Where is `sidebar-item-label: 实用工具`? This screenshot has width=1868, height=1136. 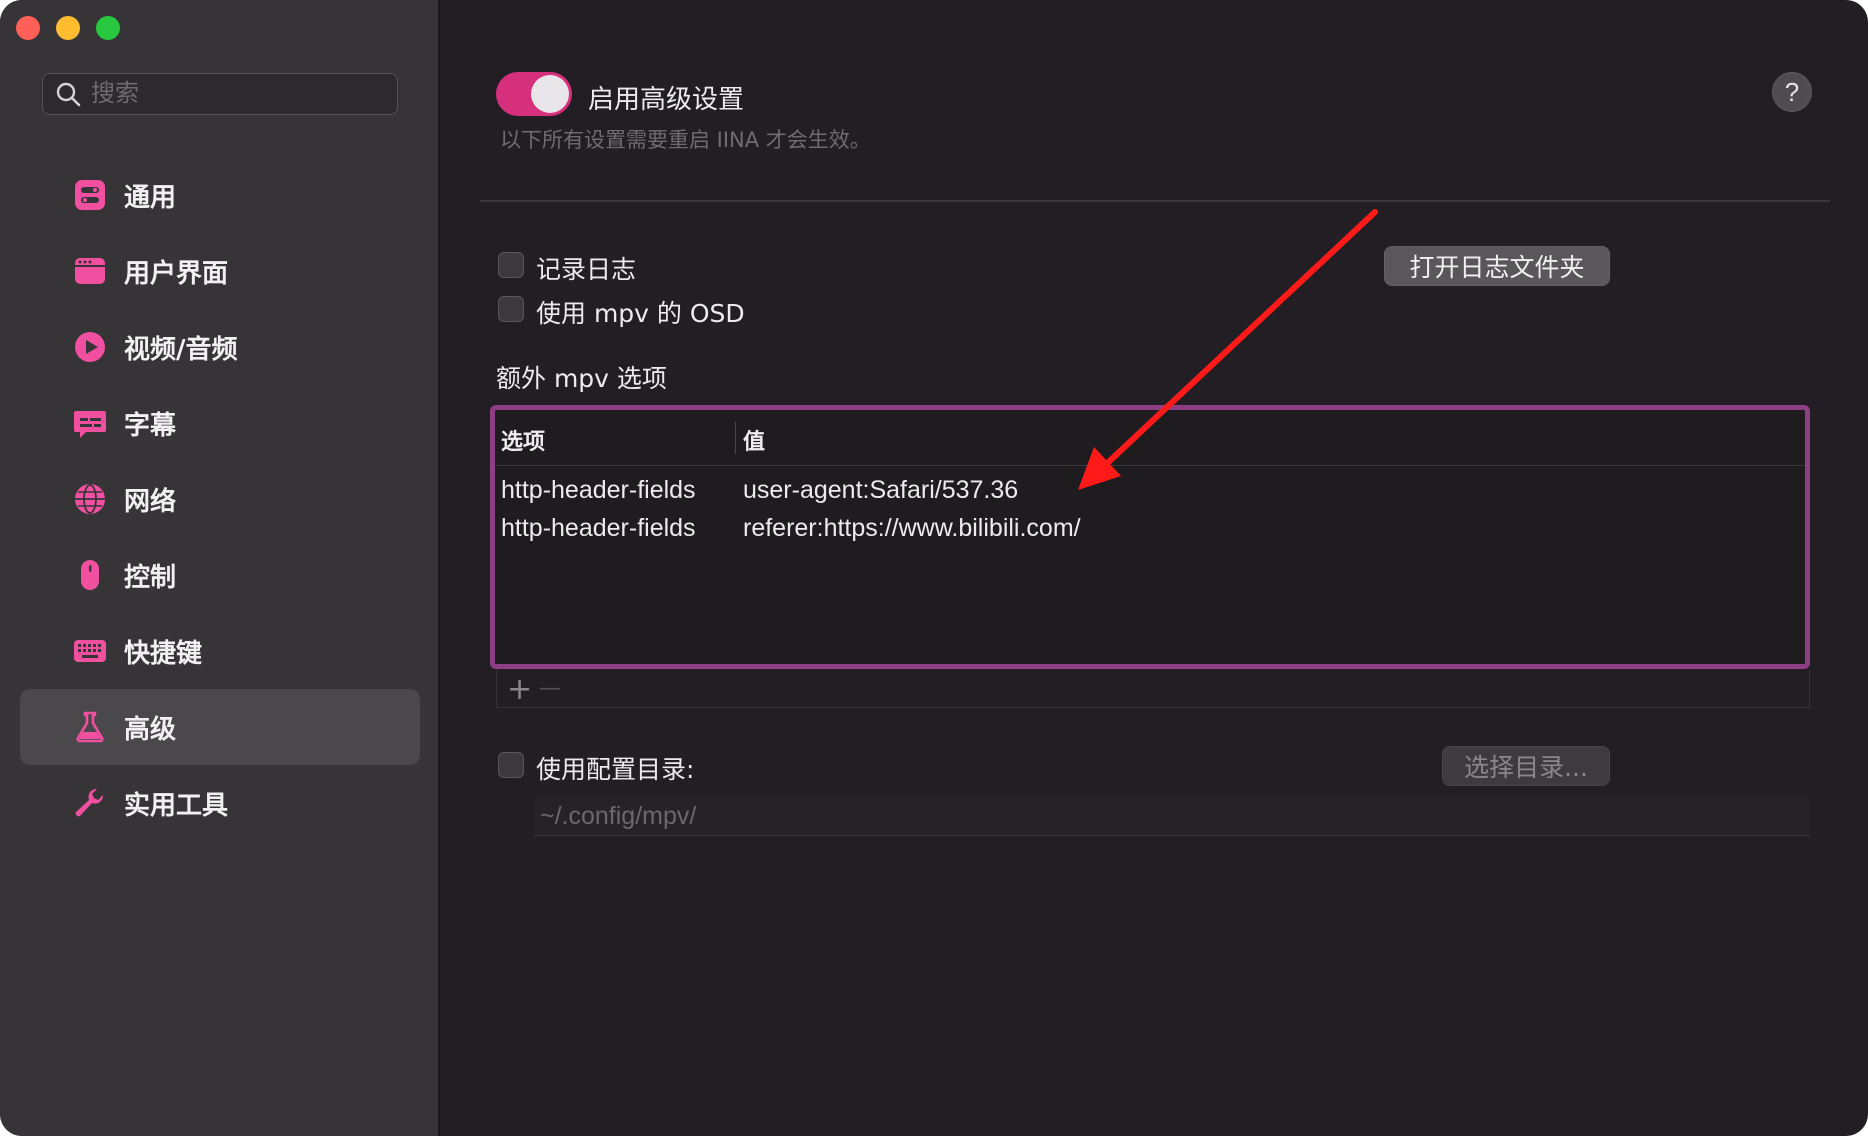 sidebar-item-label: 实用工具 is located at coordinates (176, 805).